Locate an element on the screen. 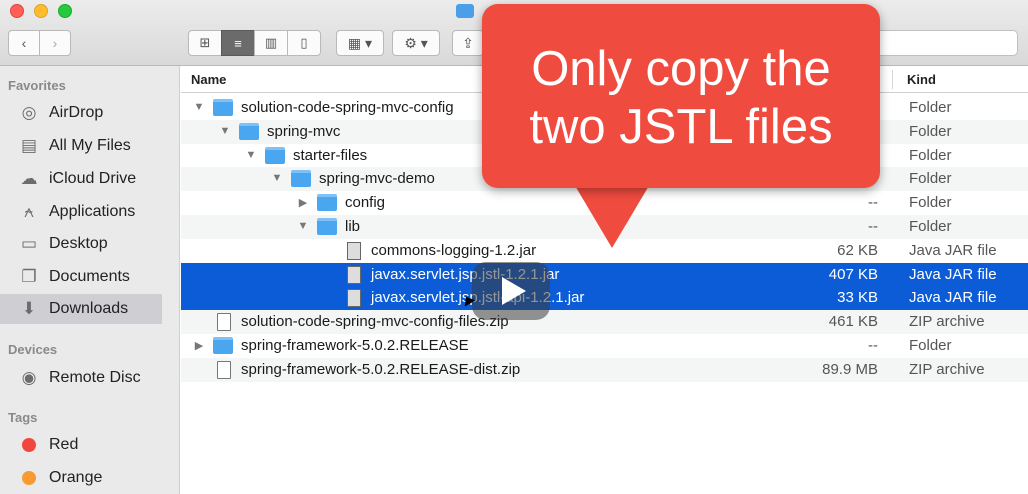 The height and width of the screenshot is (494, 1028). cover-flow-view-button: ▯ is located at coordinates (304, 43).